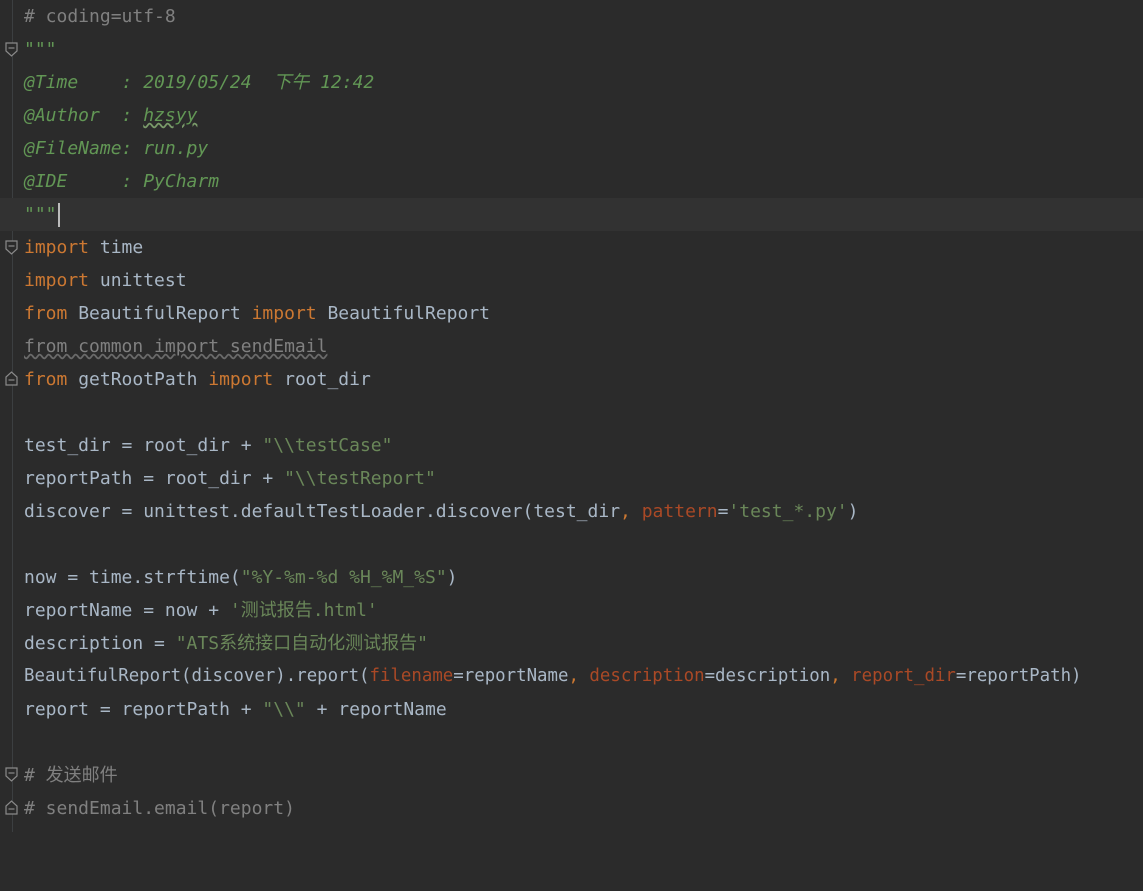 The width and height of the screenshot is (1143, 891). What do you see at coordinates (116, 148) in the screenshot?
I see `docstring-text: @FileName: run.py` at bounding box center [116, 148].